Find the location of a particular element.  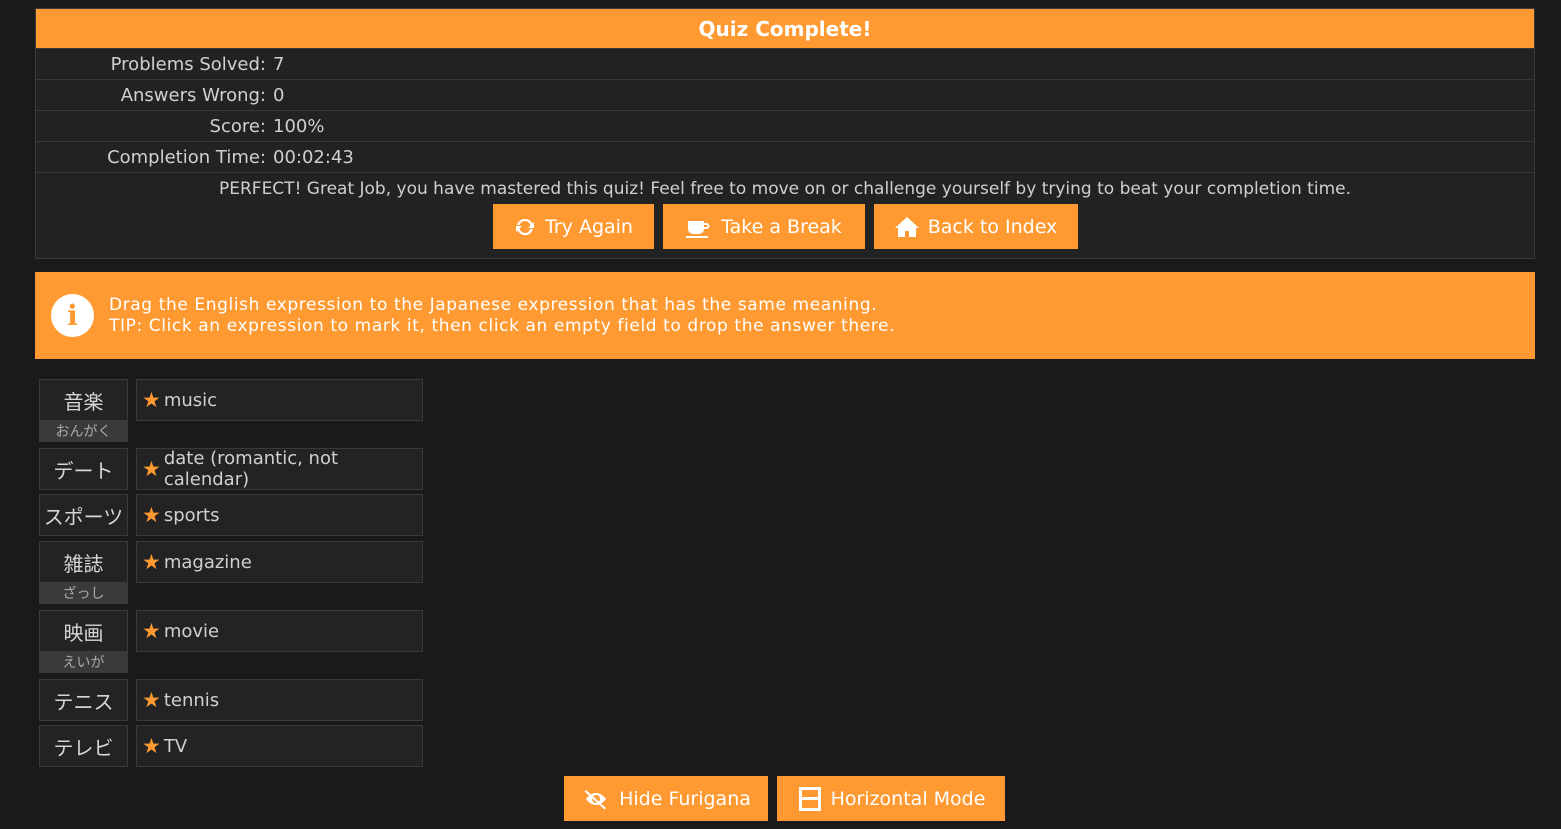

info-icon: i is located at coordinates (72, 315).